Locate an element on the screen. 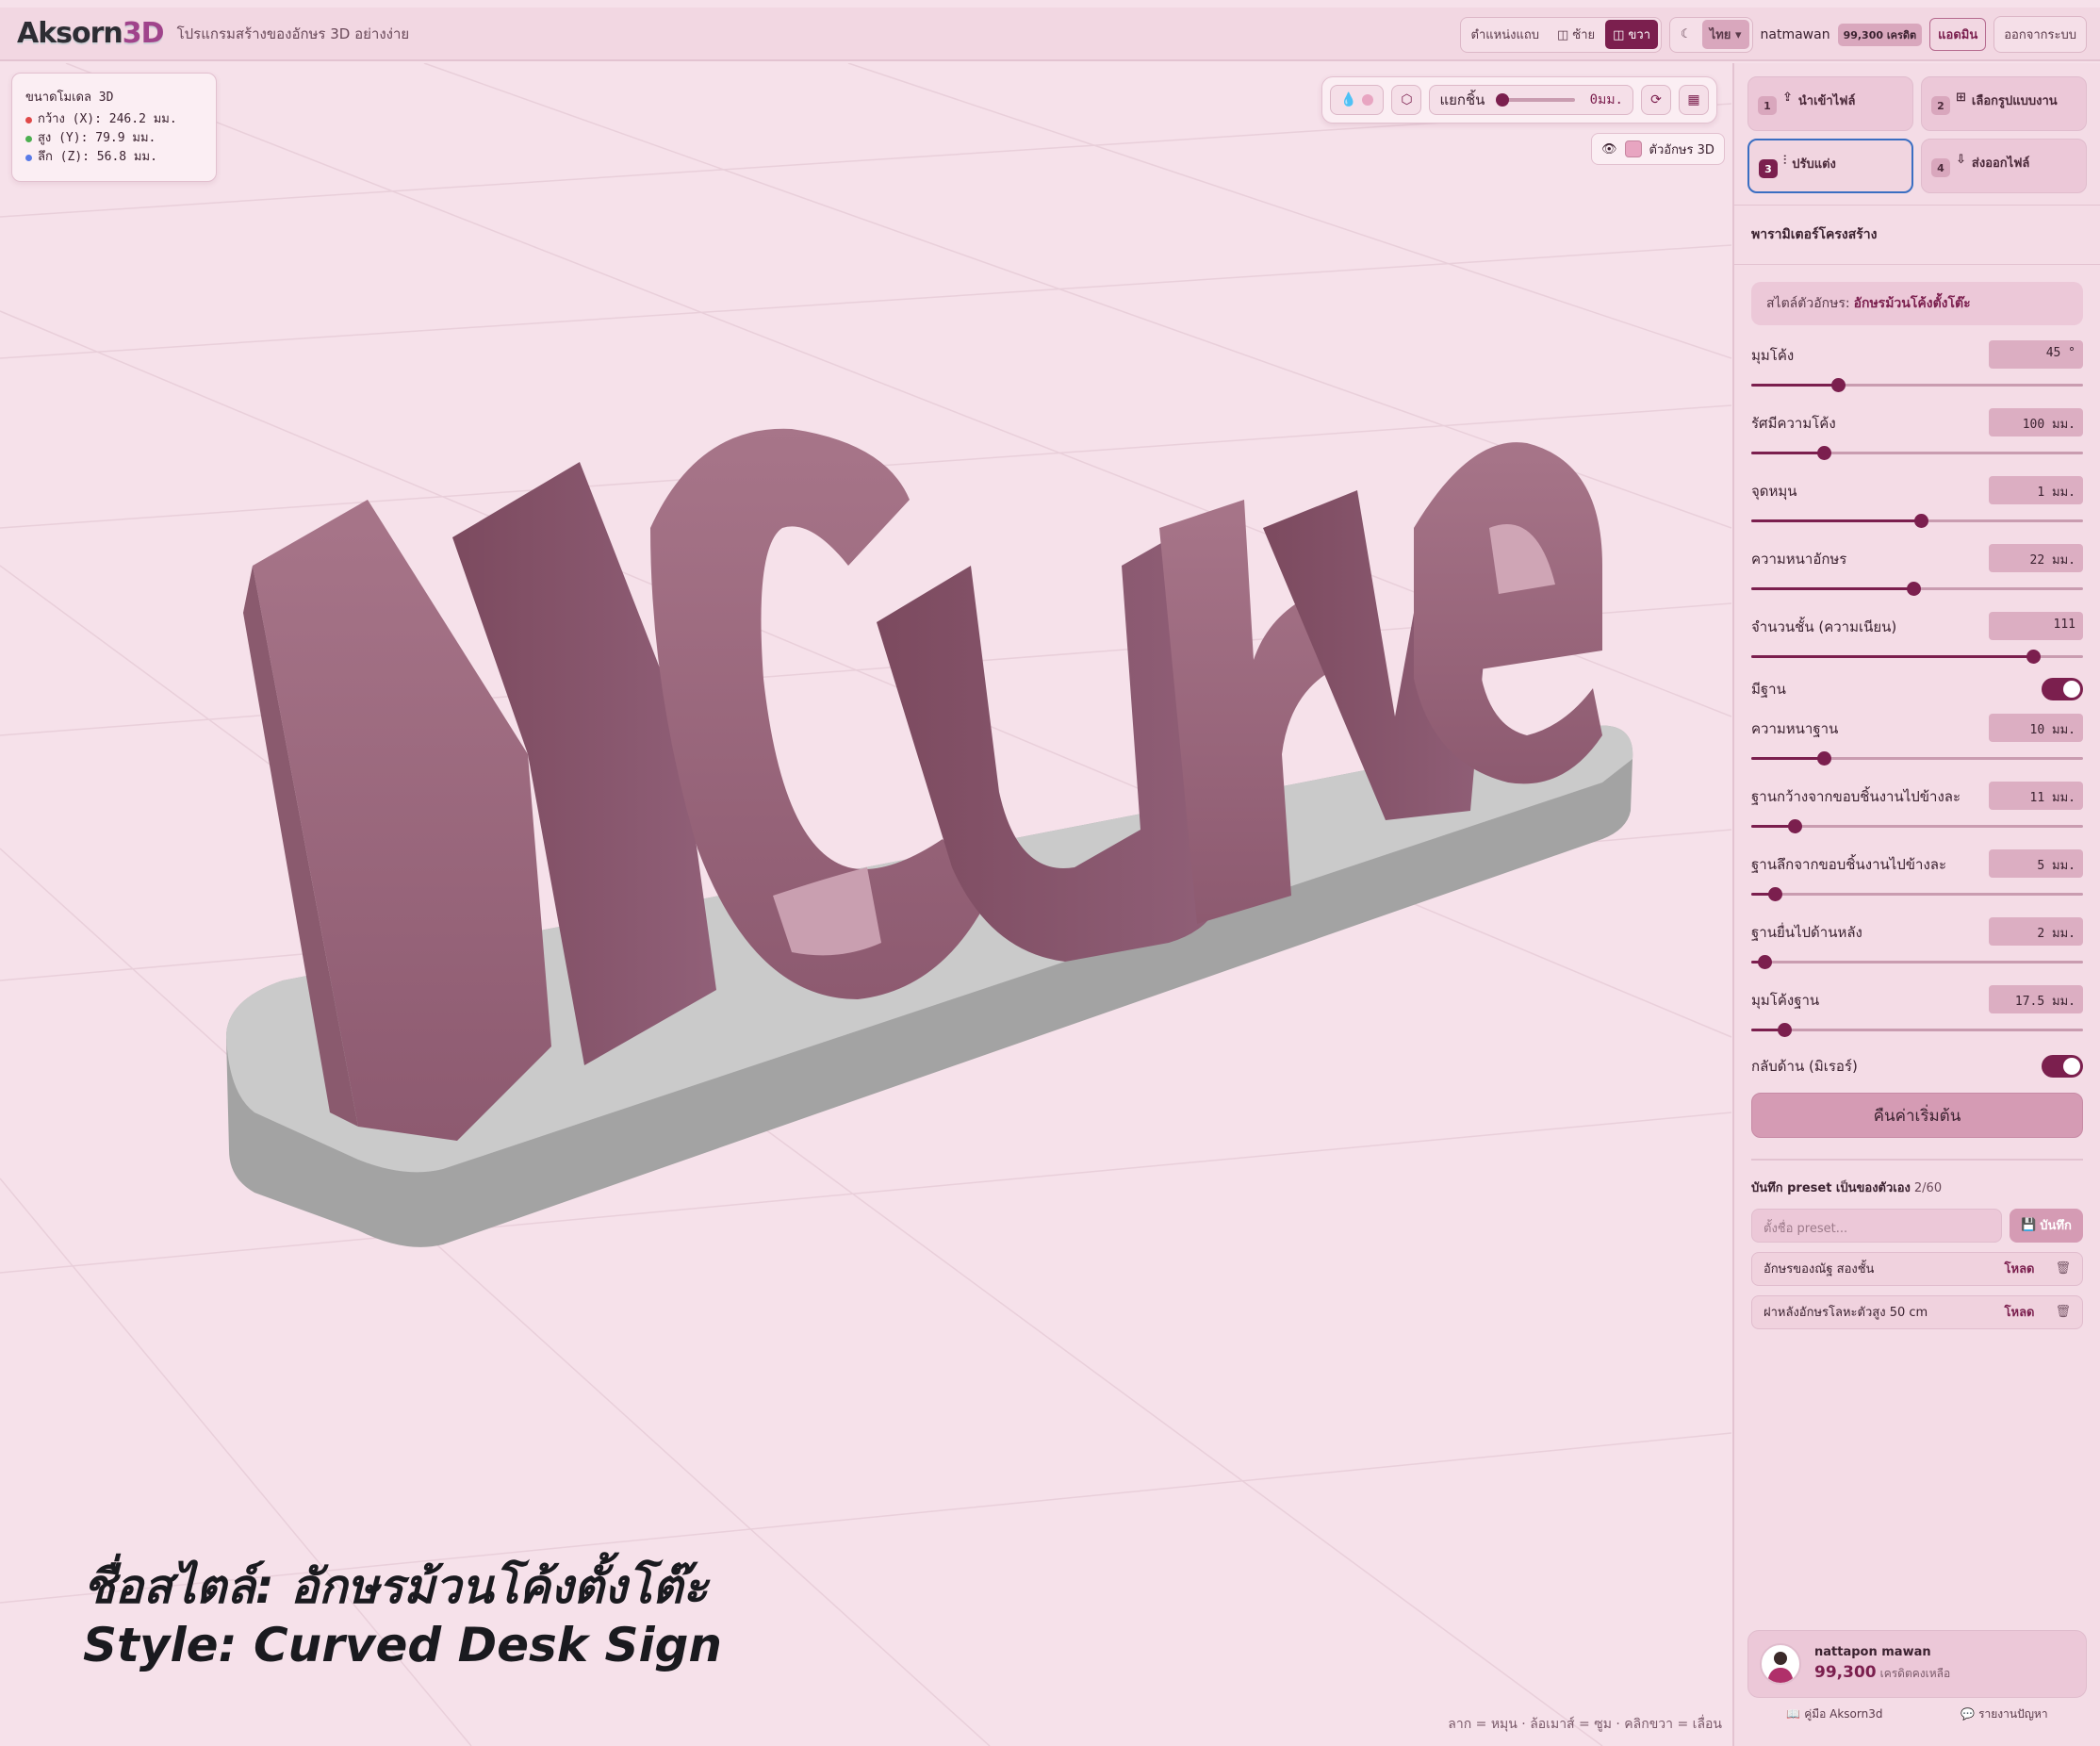  param-label: ฐานลึกจากขอบชิ้นงานไปข้างละ is located at coordinates (1849, 864).